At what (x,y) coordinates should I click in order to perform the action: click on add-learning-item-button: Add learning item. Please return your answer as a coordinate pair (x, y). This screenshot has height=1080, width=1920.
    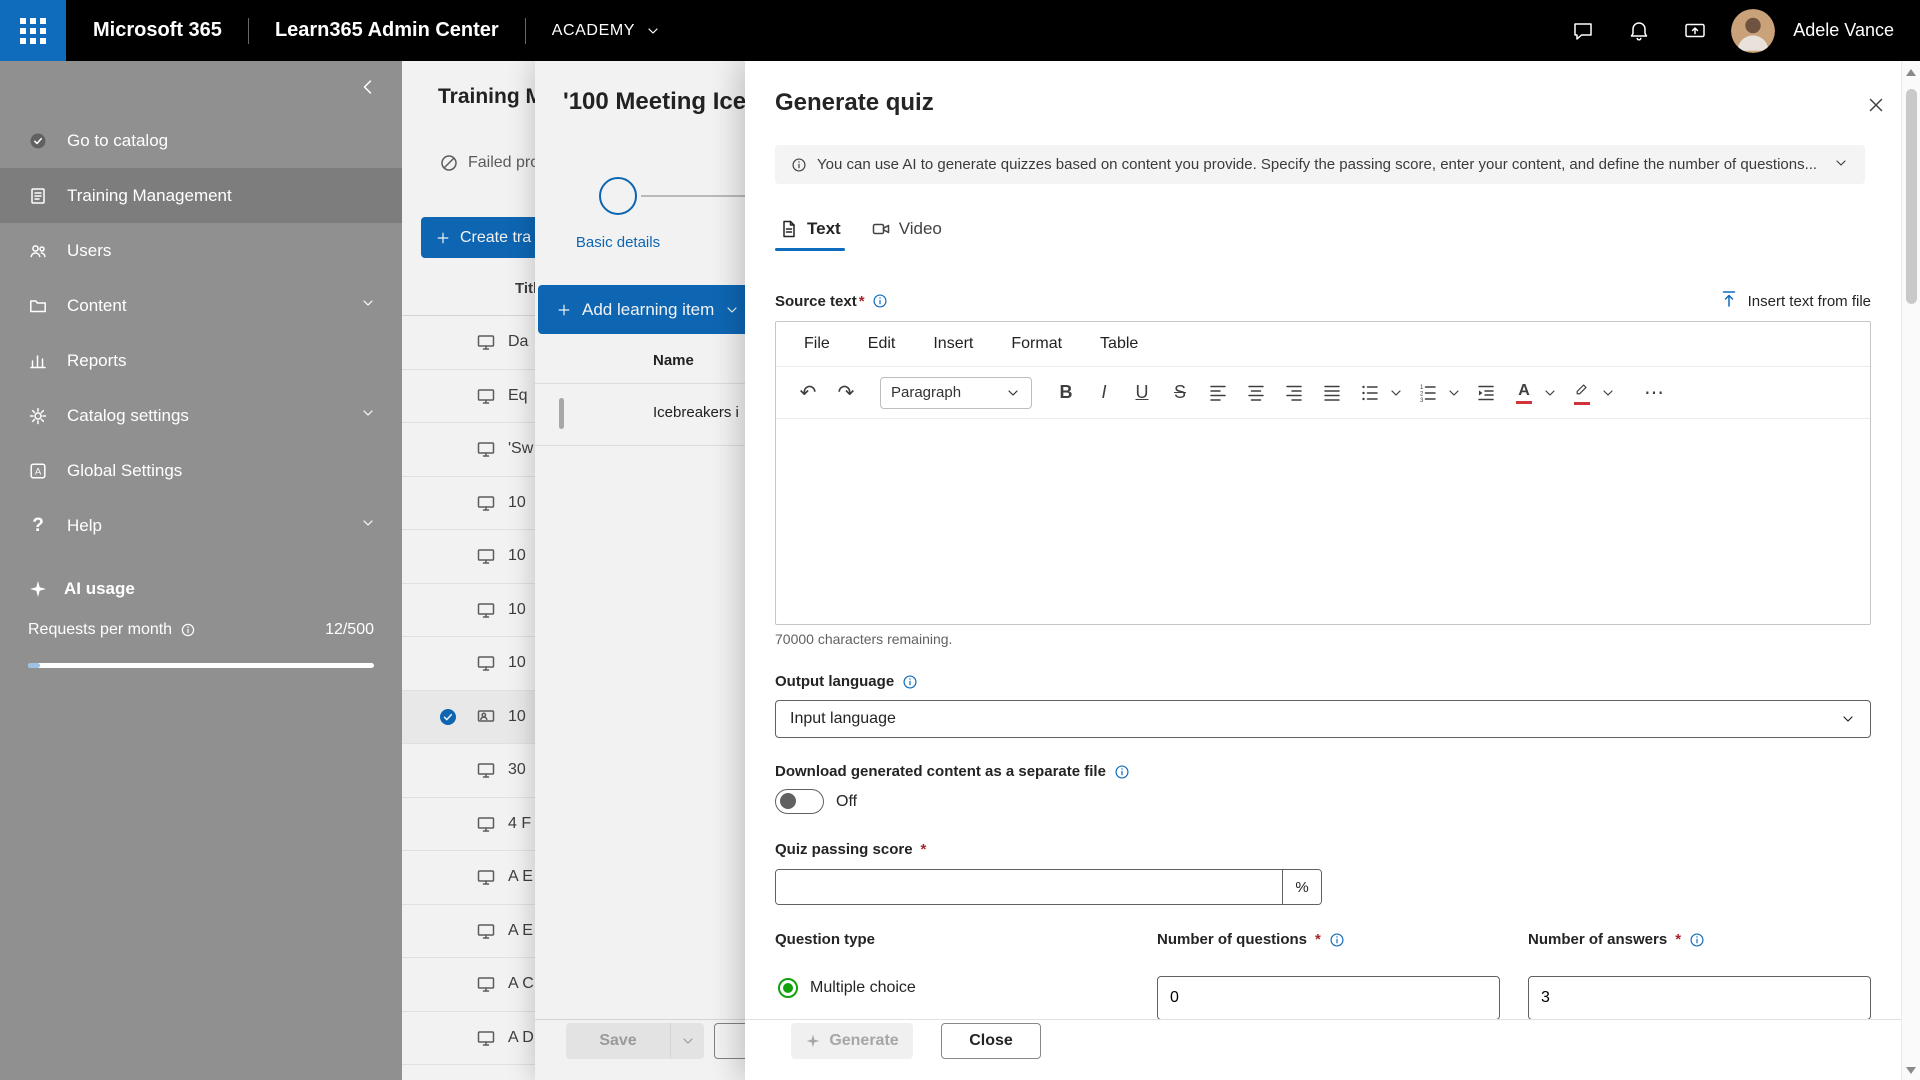
    Looking at the image, I should click on (641, 309).